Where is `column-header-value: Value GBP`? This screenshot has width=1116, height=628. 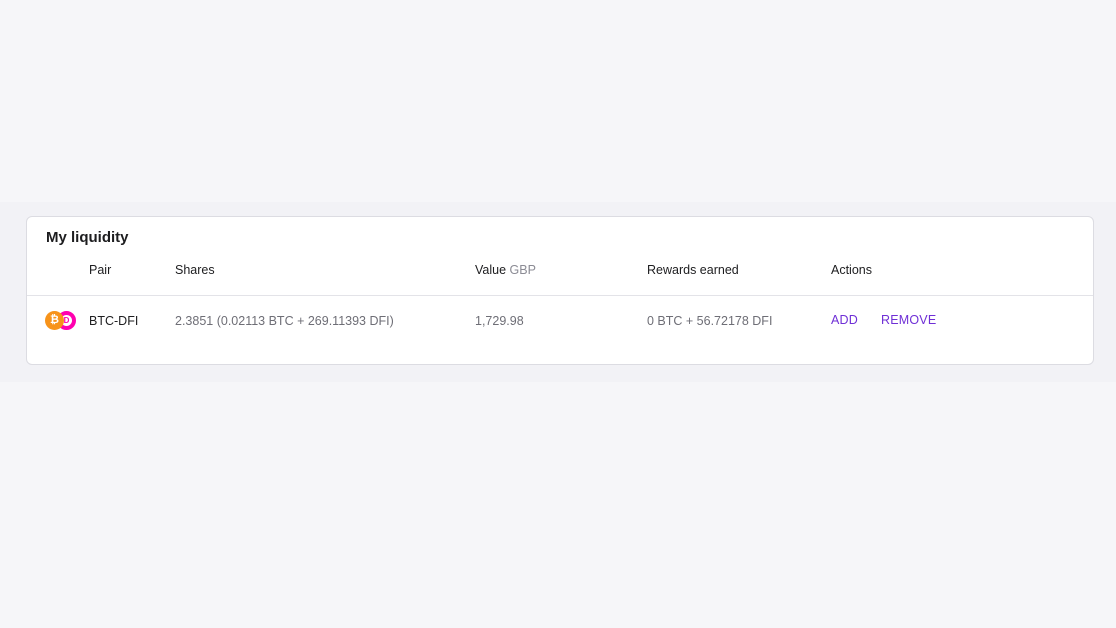 column-header-value: Value GBP is located at coordinates (505, 270).